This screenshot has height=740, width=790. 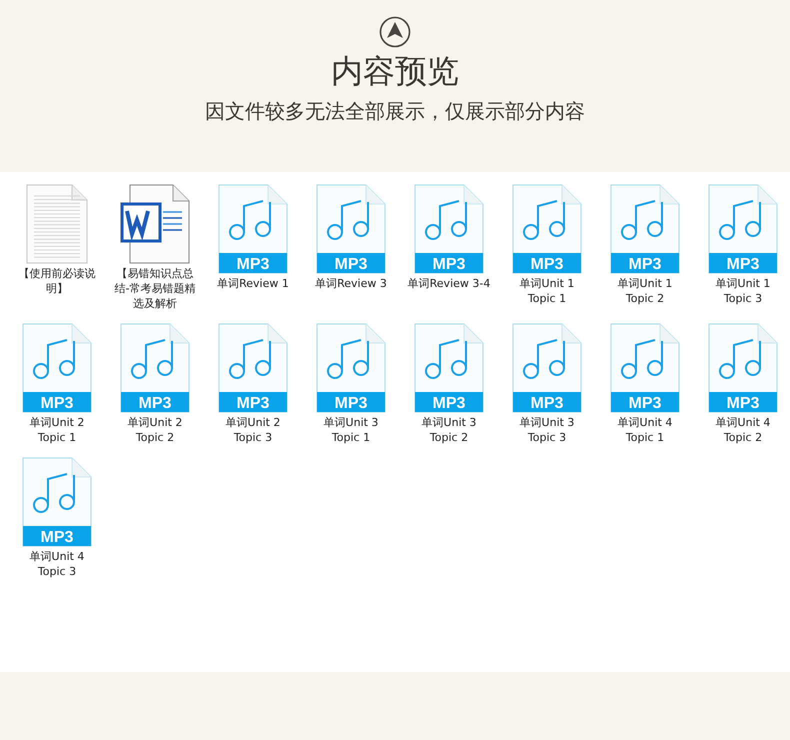 I want to click on file-name: 单词Unit 2 Topic 2, so click(x=155, y=430).